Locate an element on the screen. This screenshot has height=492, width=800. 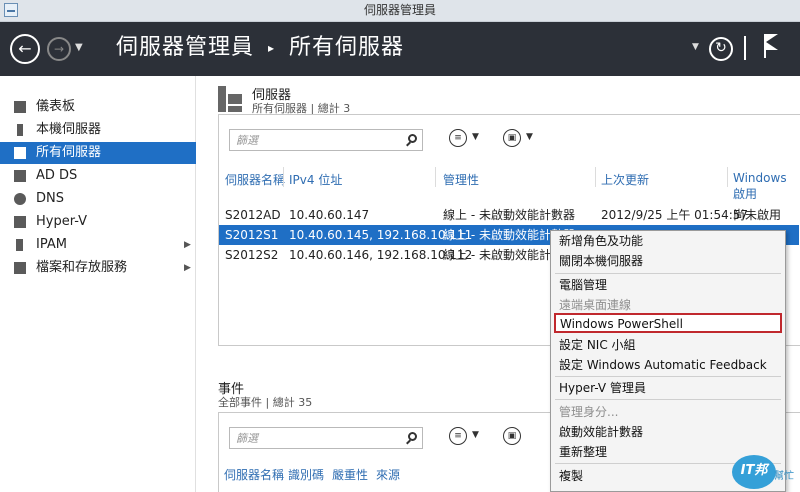
cell-activation: 尚未啟用 is located at coordinates (757, 215).